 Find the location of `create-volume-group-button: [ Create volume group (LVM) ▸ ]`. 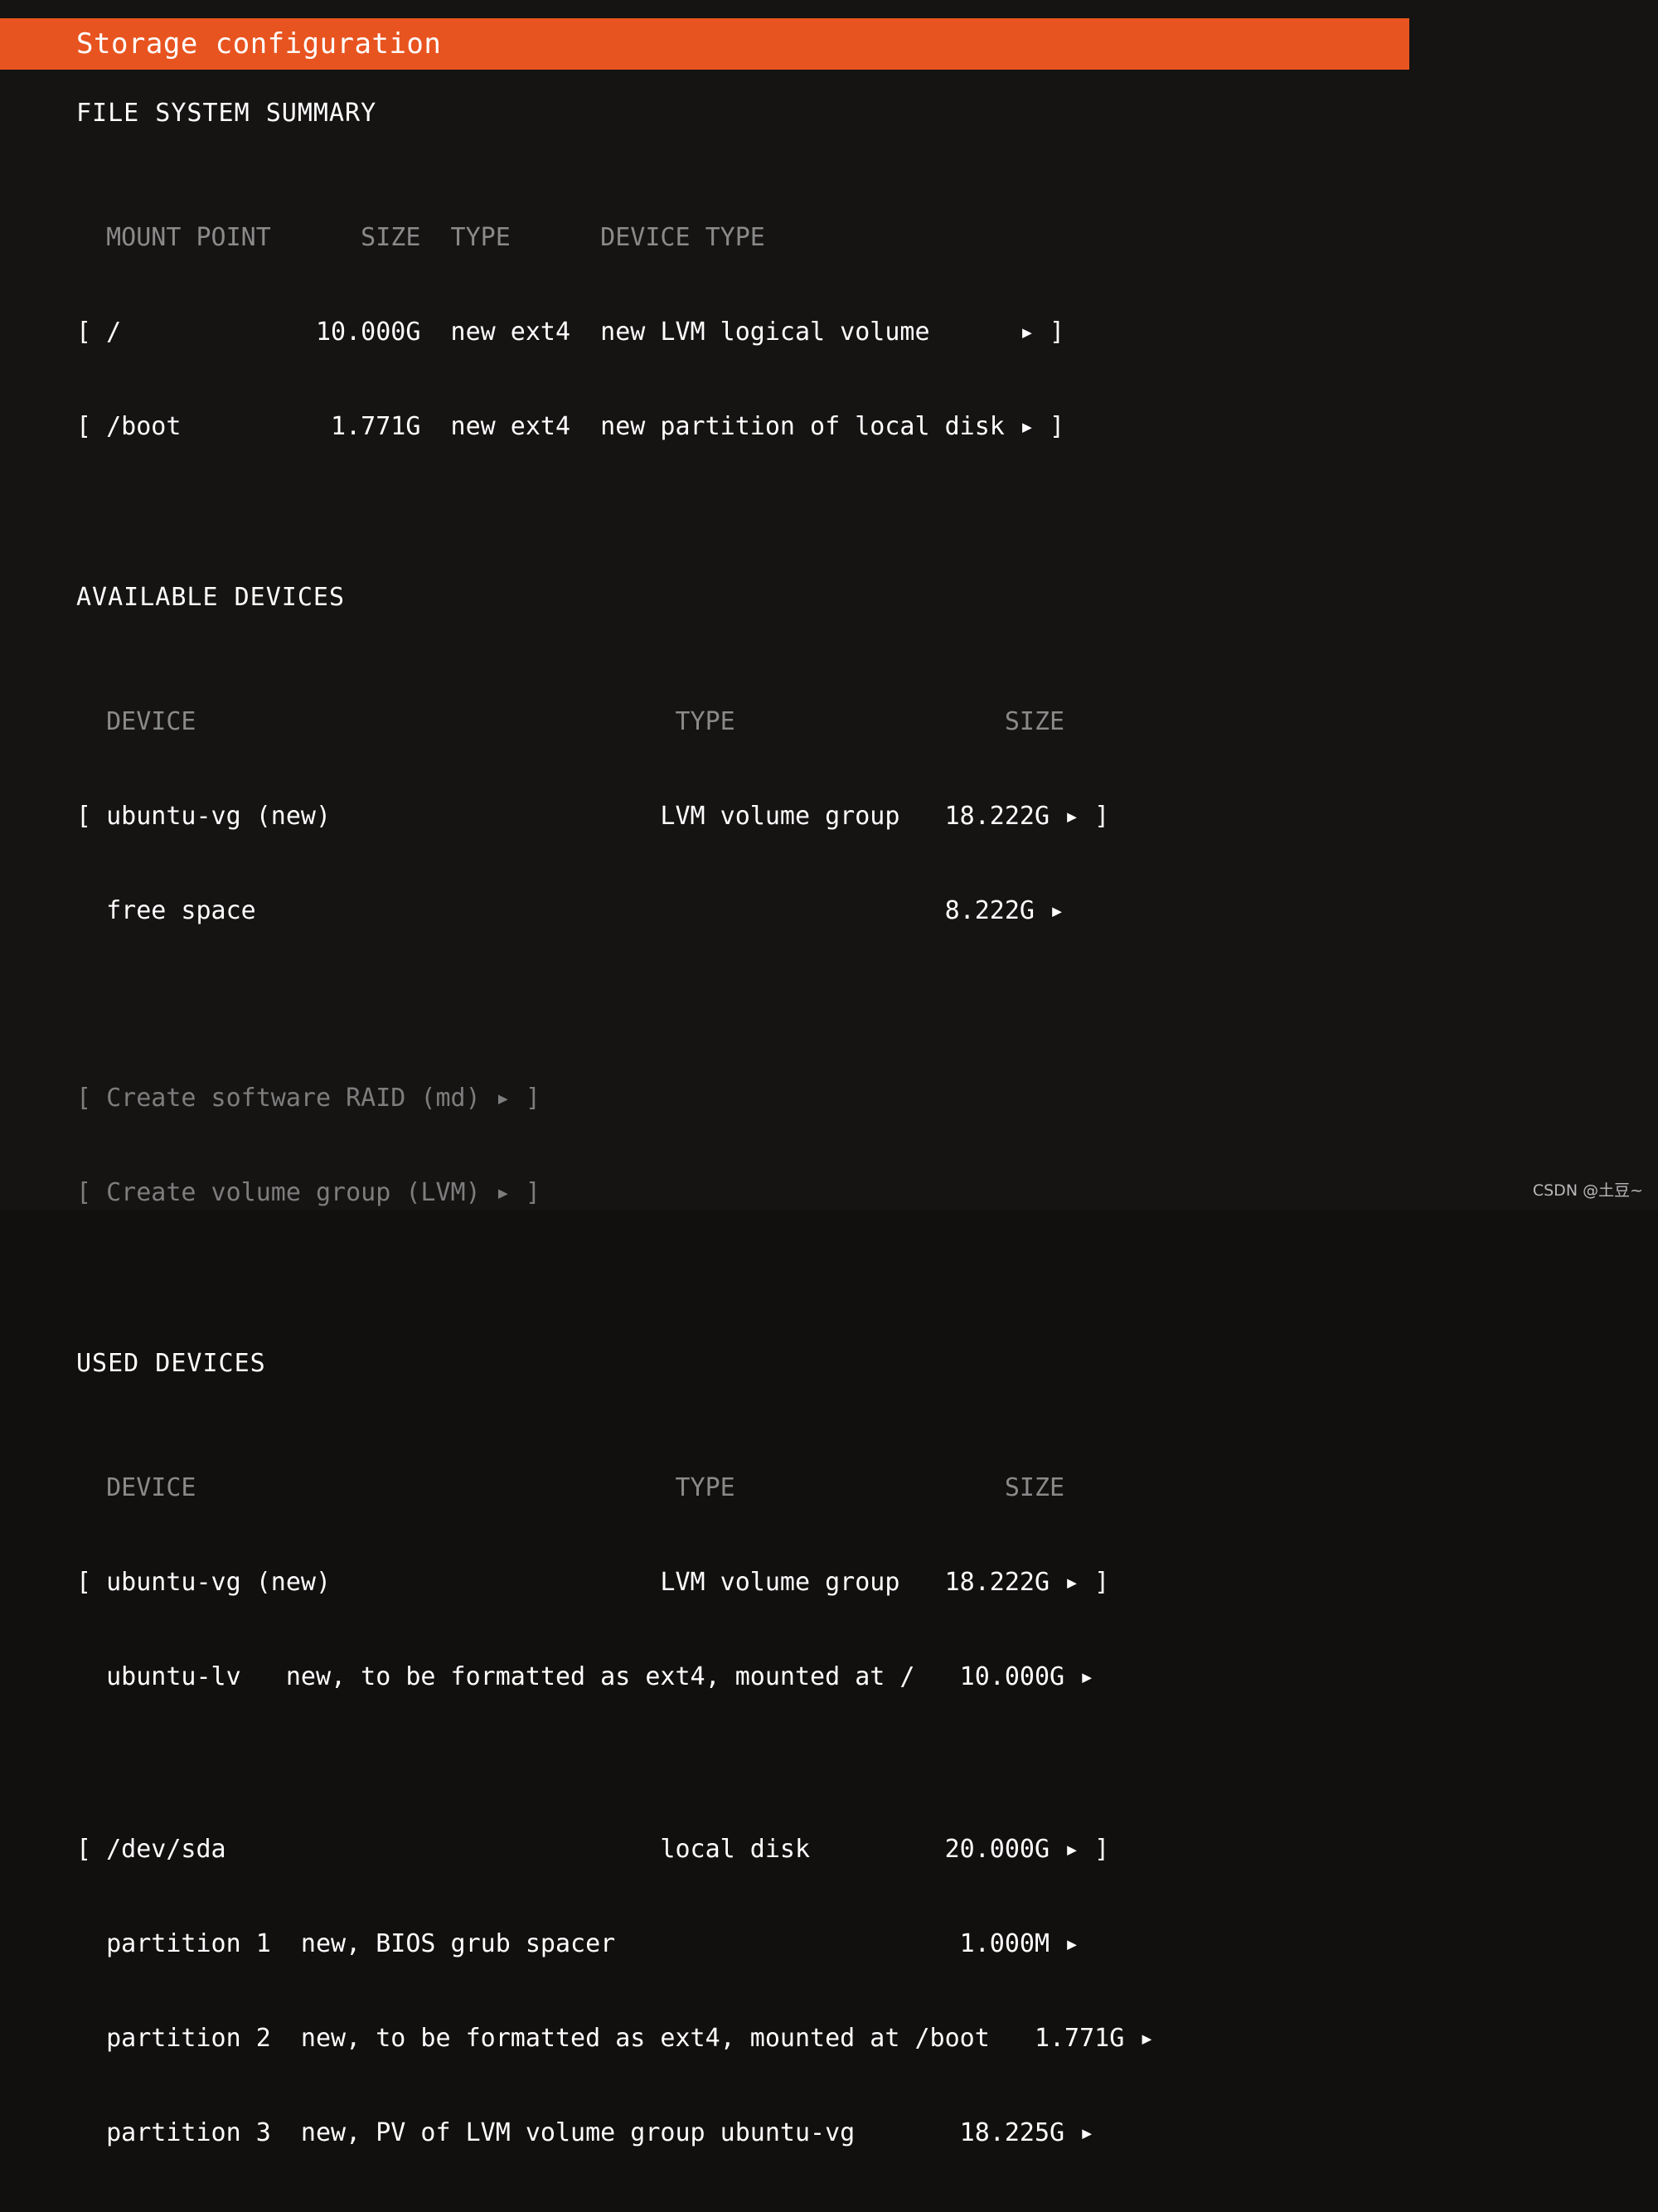

create-volume-group-button: [ Create volume group (LVM) ▸ ] is located at coordinates (829, 1193).